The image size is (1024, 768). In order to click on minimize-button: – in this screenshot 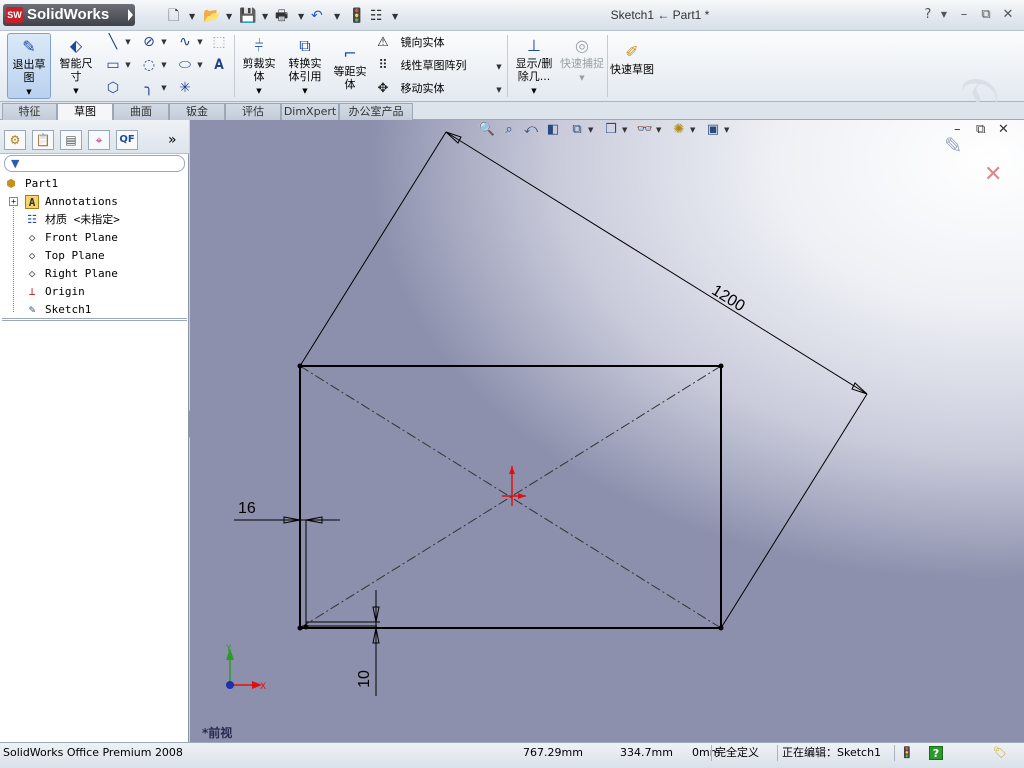, I will do `click(964, 15)`.